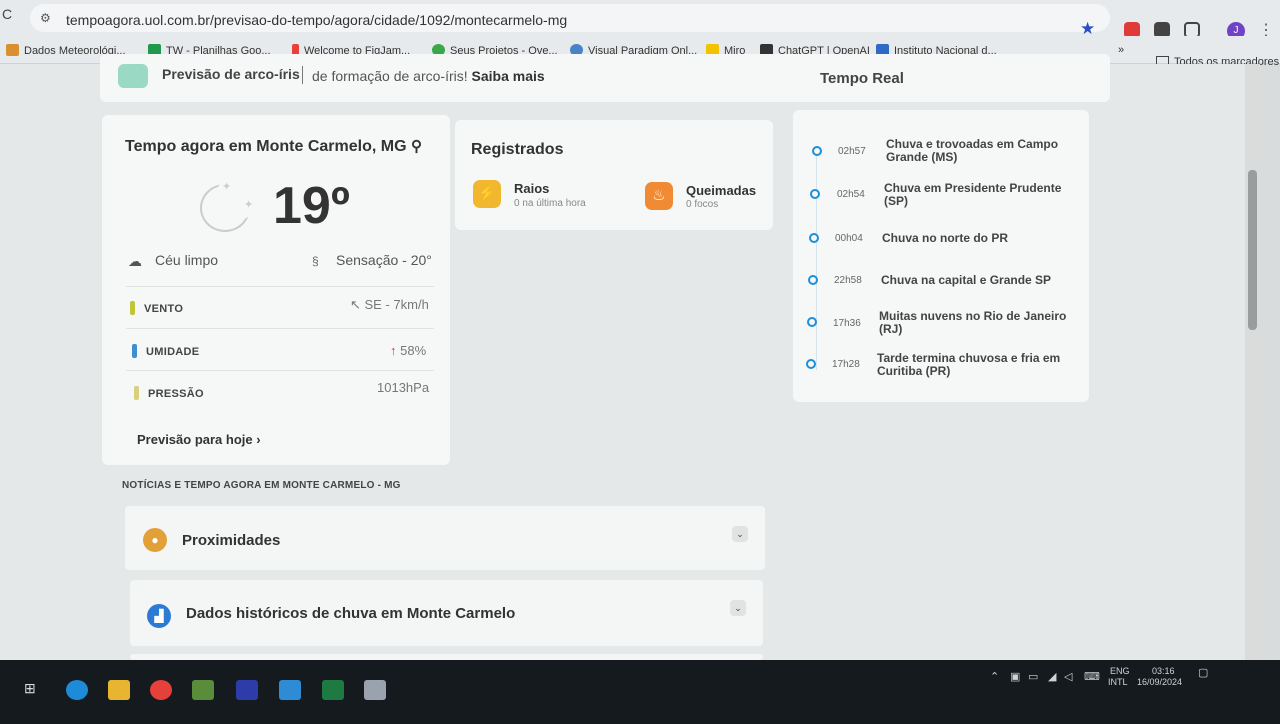  What do you see at coordinates (1087, 28) in the screenshot?
I see `bookmark-star-icon: ★` at bounding box center [1087, 28].